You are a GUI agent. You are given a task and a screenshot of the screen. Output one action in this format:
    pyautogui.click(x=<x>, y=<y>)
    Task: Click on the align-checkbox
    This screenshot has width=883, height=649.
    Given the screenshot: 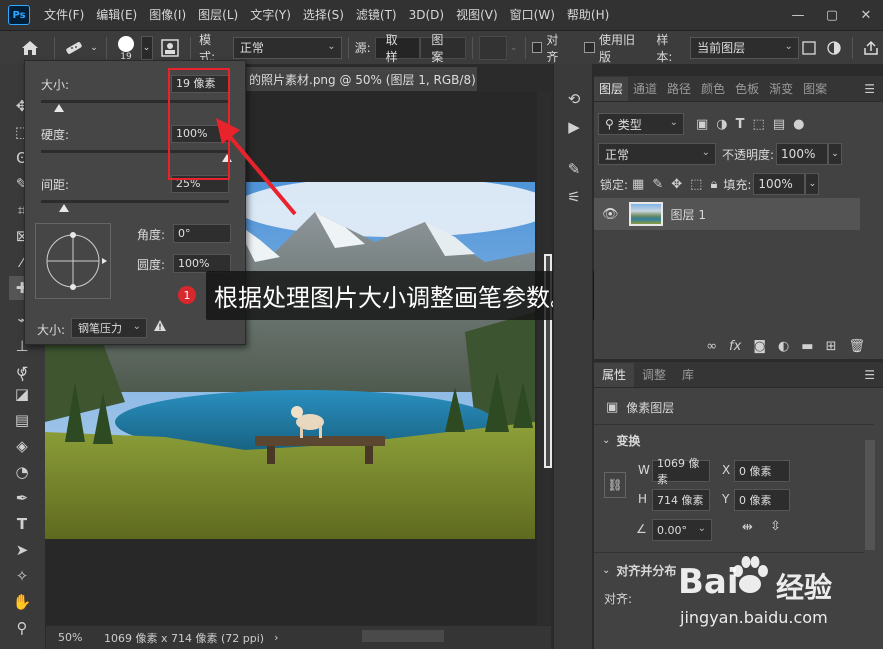 What is the action you would take?
    pyautogui.click(x=537, y=47)
    